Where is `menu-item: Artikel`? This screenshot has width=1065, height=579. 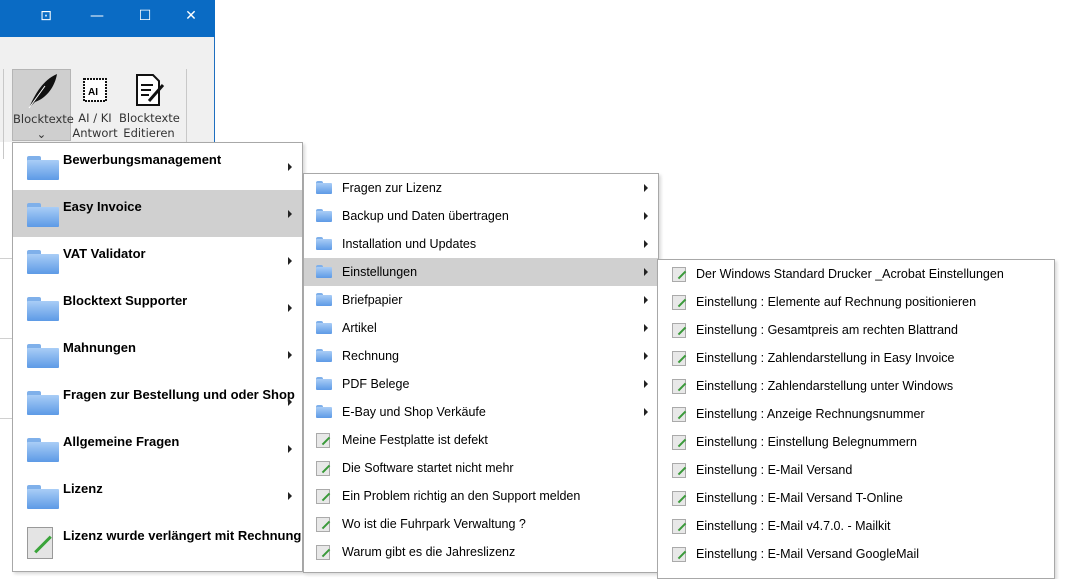 menu-item: Artikel is located at coordinates (481, 328).